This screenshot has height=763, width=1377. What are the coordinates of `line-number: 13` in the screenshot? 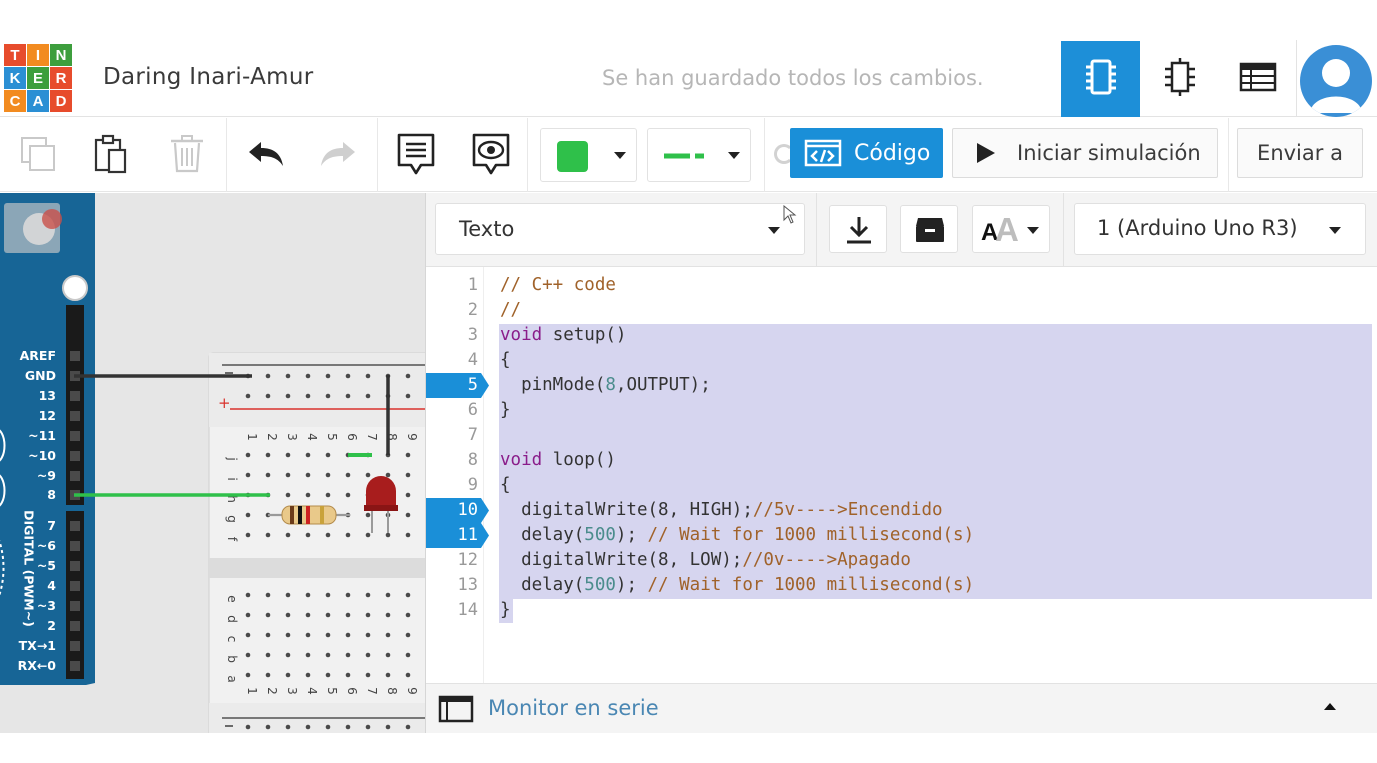 It's located at (452, 585).